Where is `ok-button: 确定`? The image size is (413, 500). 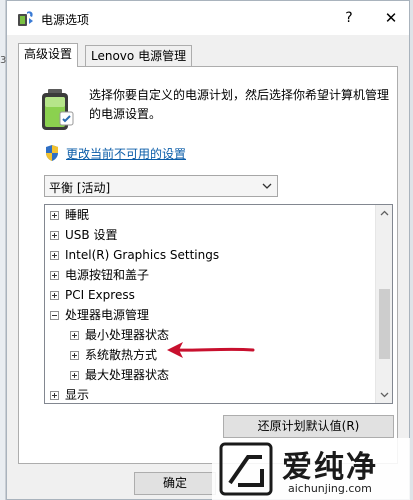 ok-button: 确定 is located at coordinates (175, 483).